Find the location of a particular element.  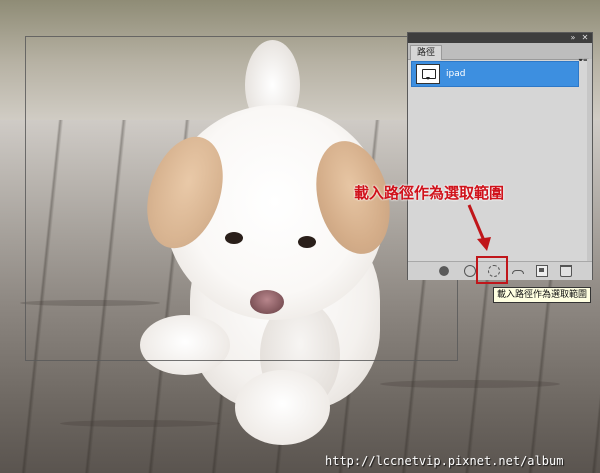

path-name: ipad is located at coordinates (456, 74).